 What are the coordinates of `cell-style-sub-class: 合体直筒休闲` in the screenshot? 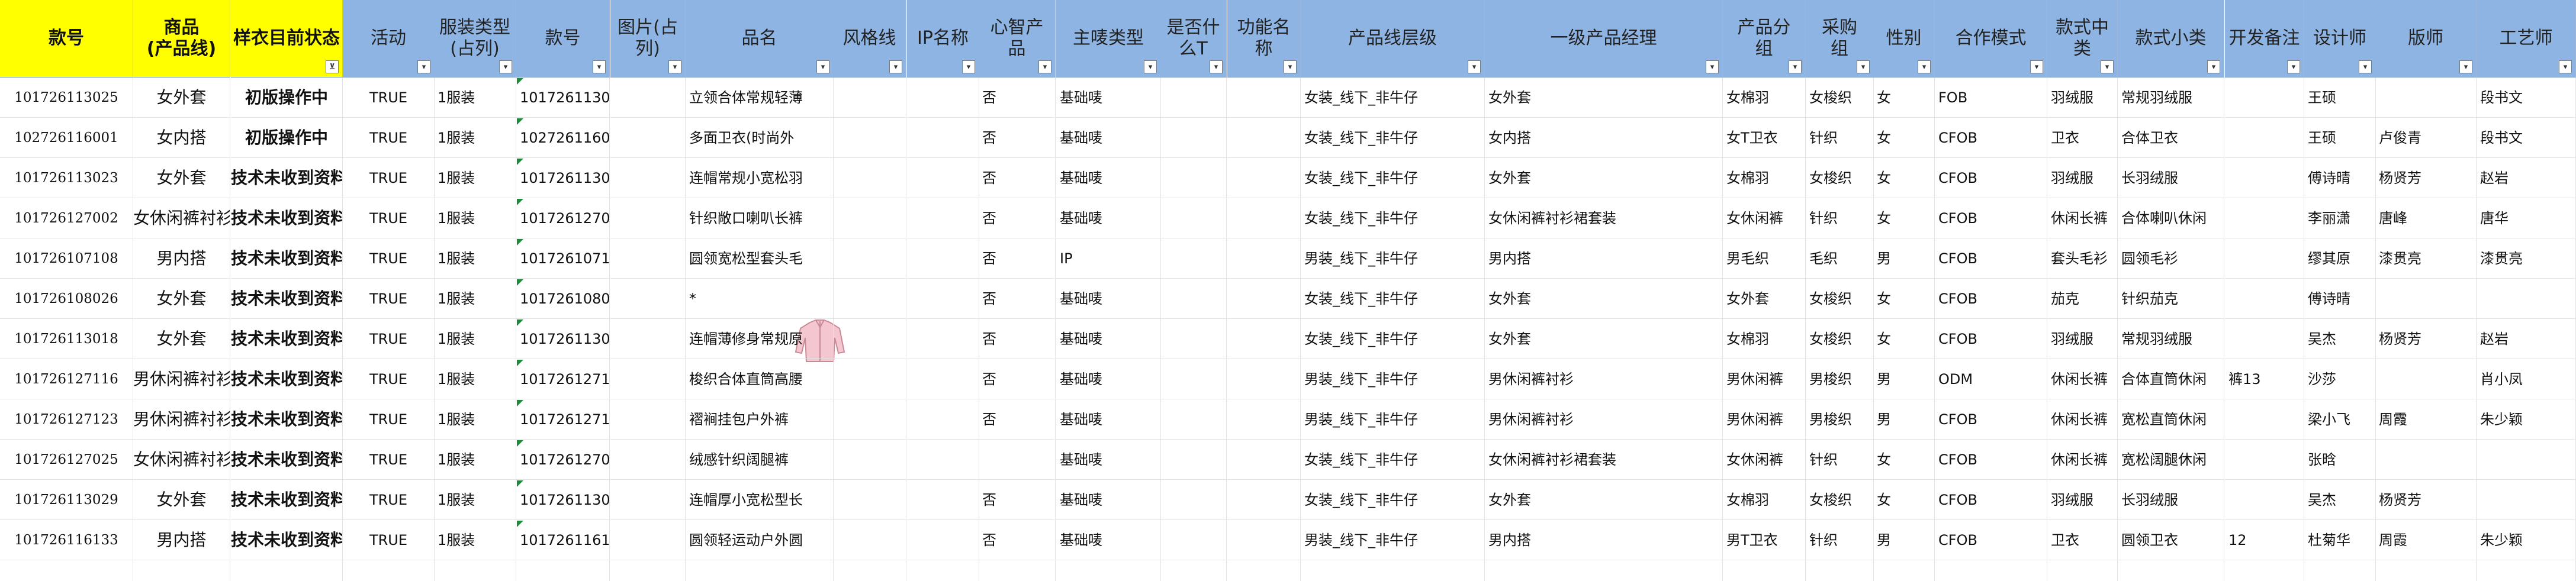 It's located at (2171, 379).